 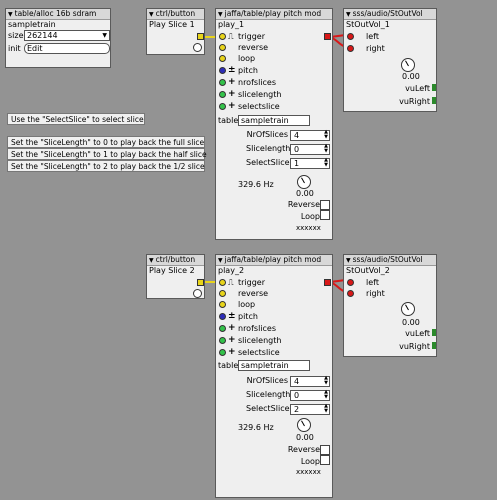 What do you see at coordinates (417, 333) in the screenshot?
I see `vu-left-label: vuLeft` at bounding box center [417, 333].